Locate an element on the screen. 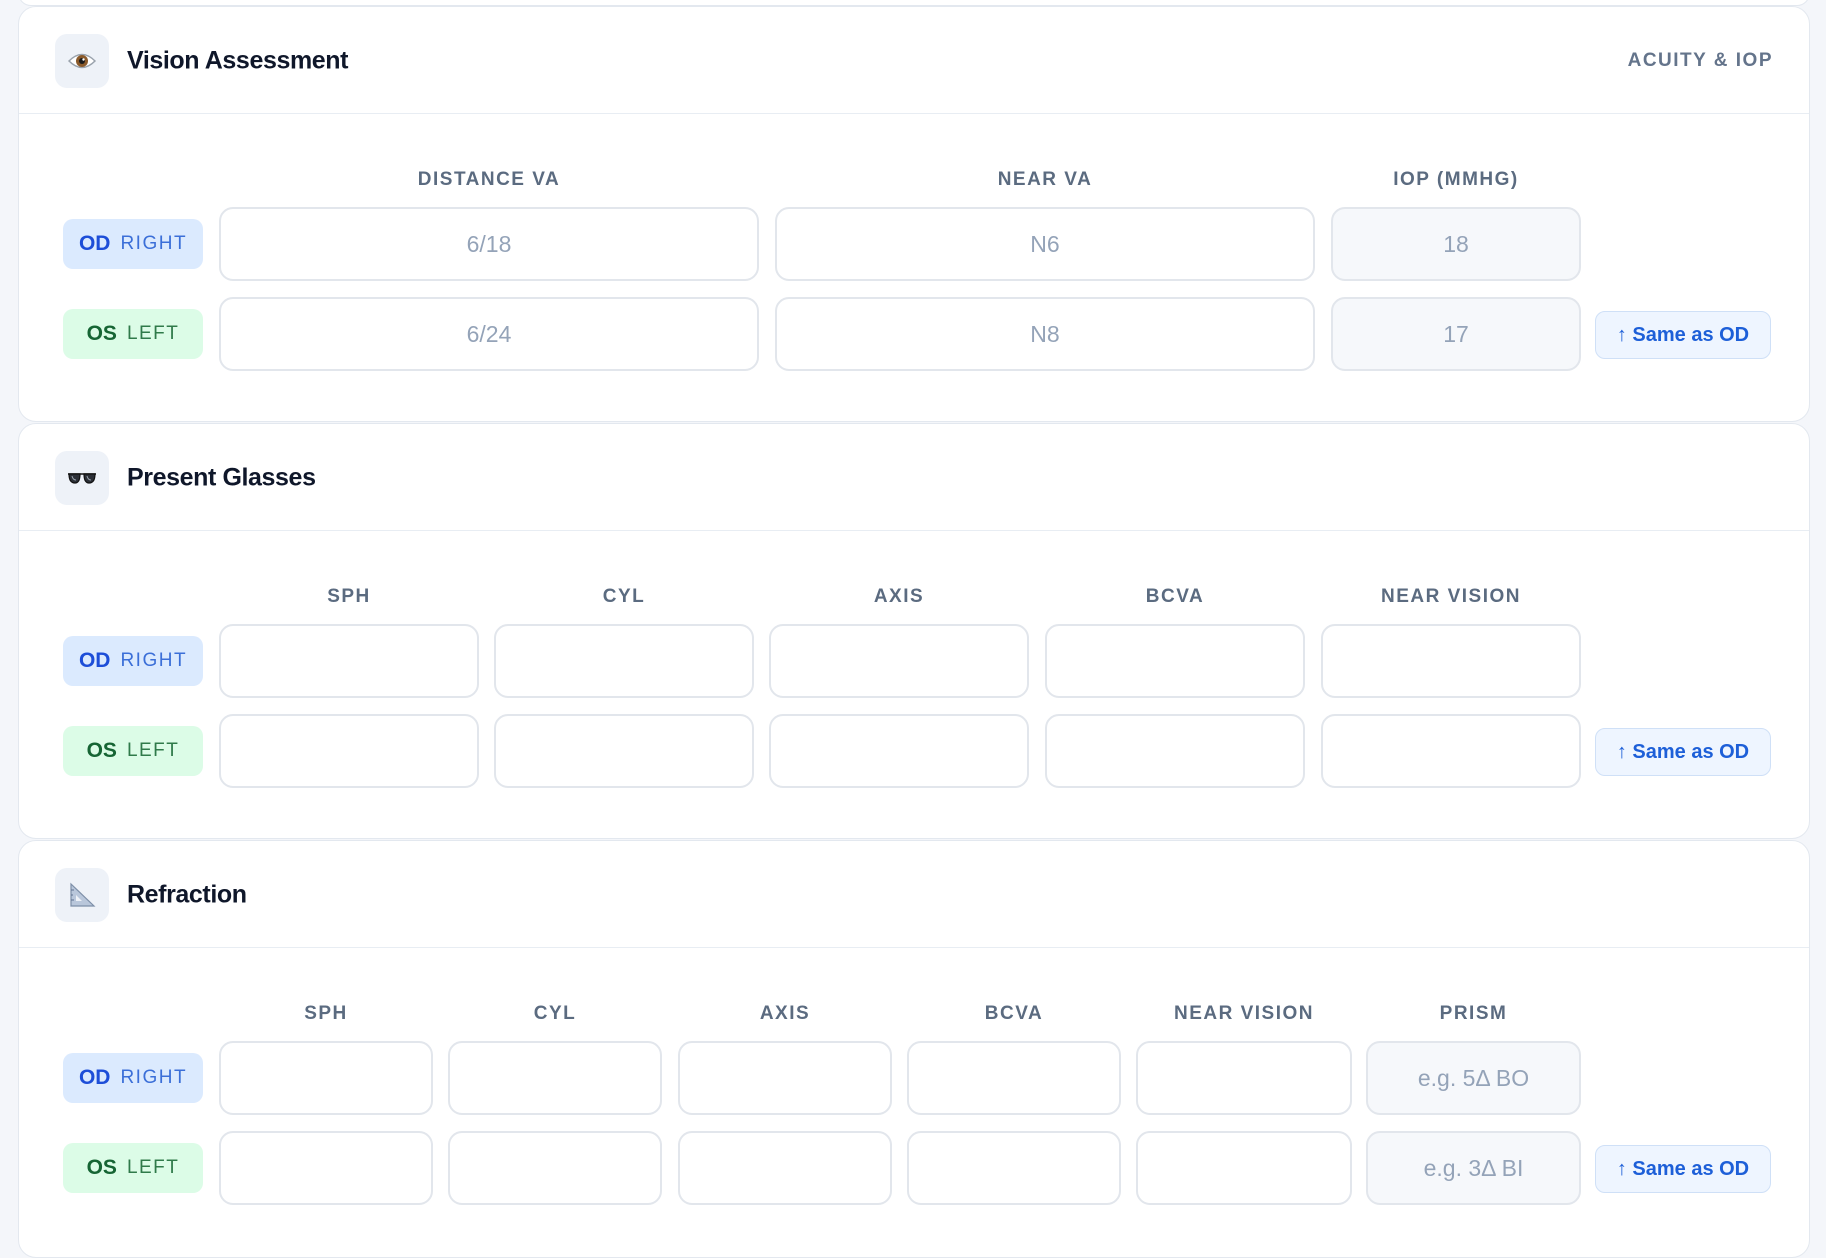 This screenshot has height=1258, width=1826. glasses-icon-svg is located at coordinates (82, 478).